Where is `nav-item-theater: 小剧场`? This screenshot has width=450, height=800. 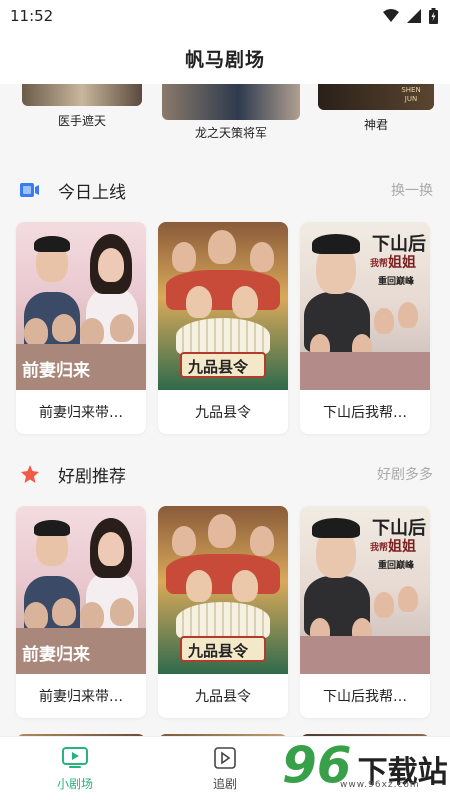 nav-item-theater: 小剧场 is located at coordinates (75, 768).